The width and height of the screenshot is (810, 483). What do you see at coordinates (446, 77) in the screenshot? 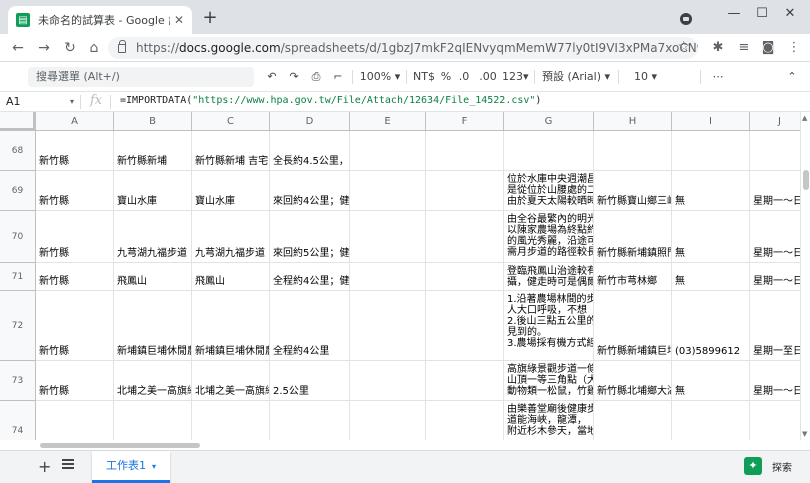
I see `percent-format-button: %` at bounding box center [446, 77].